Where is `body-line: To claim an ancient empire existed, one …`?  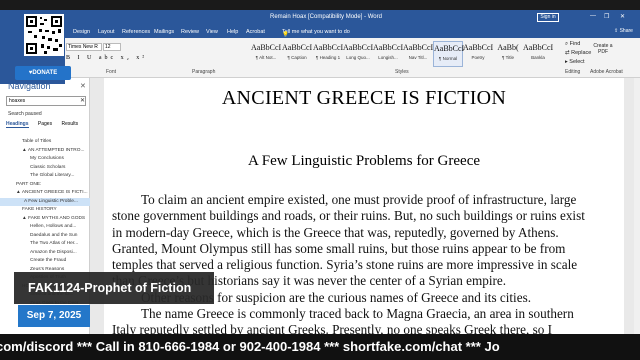
body-line: To claim an ancient empire existed, one … is located at coordinates (359, 199).